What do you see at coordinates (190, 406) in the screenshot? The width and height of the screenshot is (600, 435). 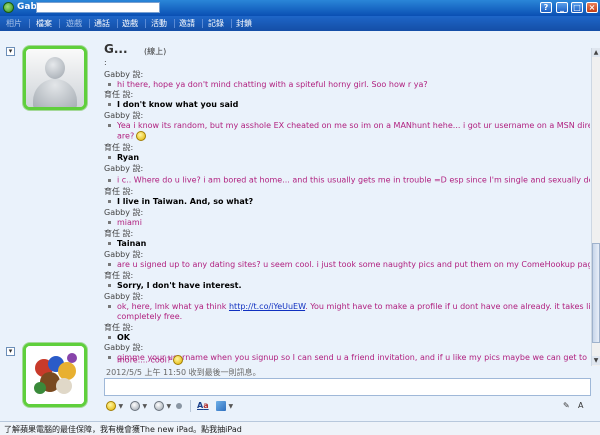 I see `toolbar-separator` at bounding box center [190, 406].